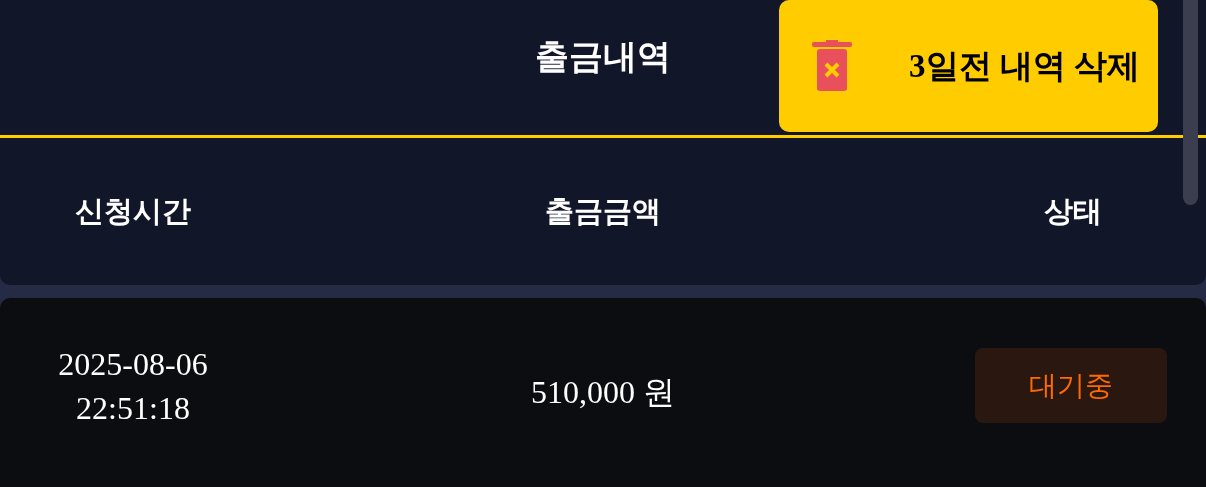  I want to click on scrollbar, so click(1190, 102).